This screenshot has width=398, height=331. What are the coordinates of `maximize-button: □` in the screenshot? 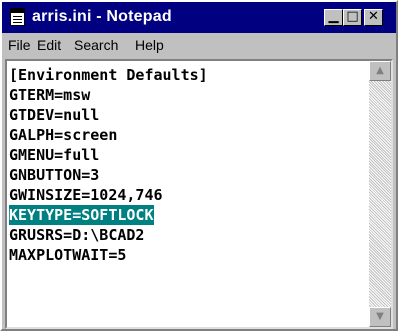 It's located at (352, 17).